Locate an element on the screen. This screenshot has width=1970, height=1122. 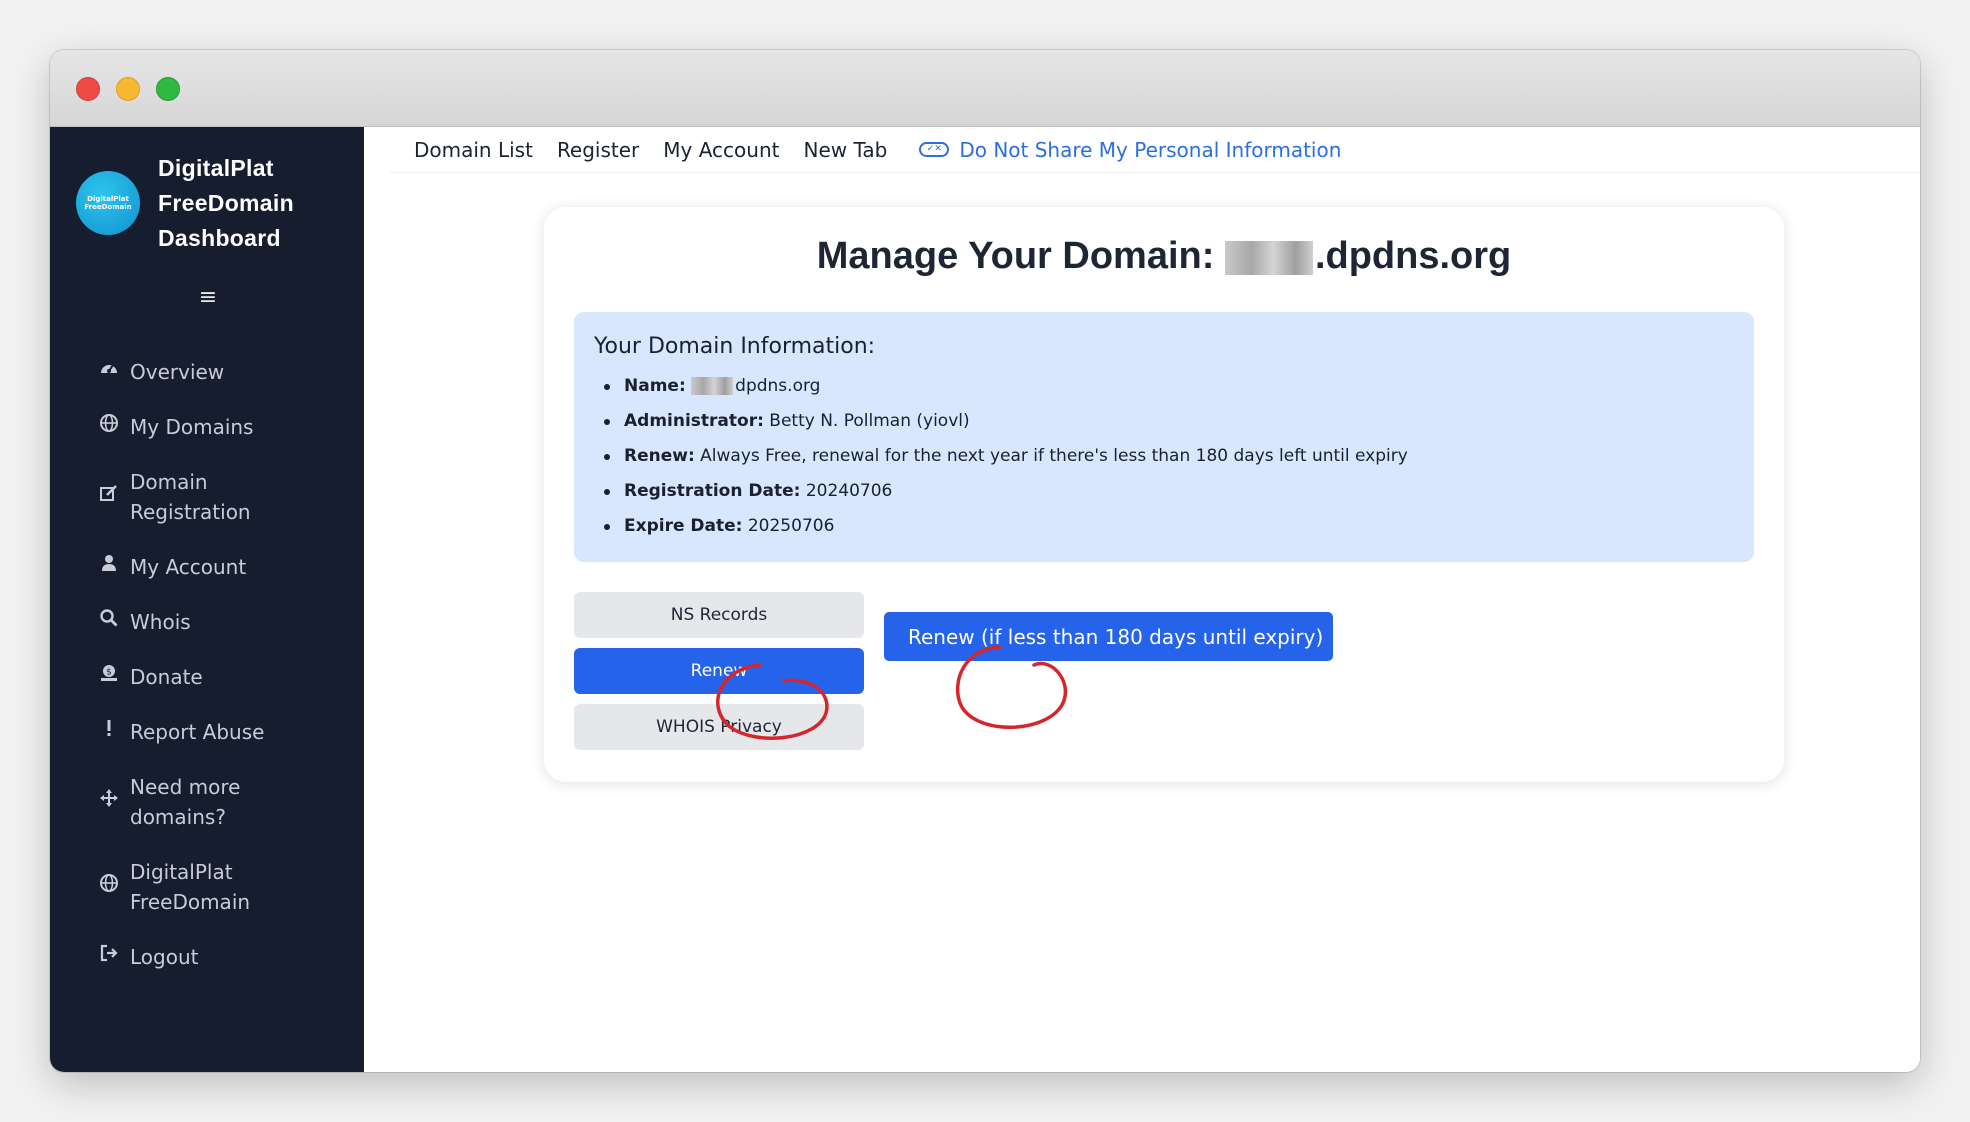
info-expire-date: Expire Date: 20250706 is located at coordinates (1169, 526).